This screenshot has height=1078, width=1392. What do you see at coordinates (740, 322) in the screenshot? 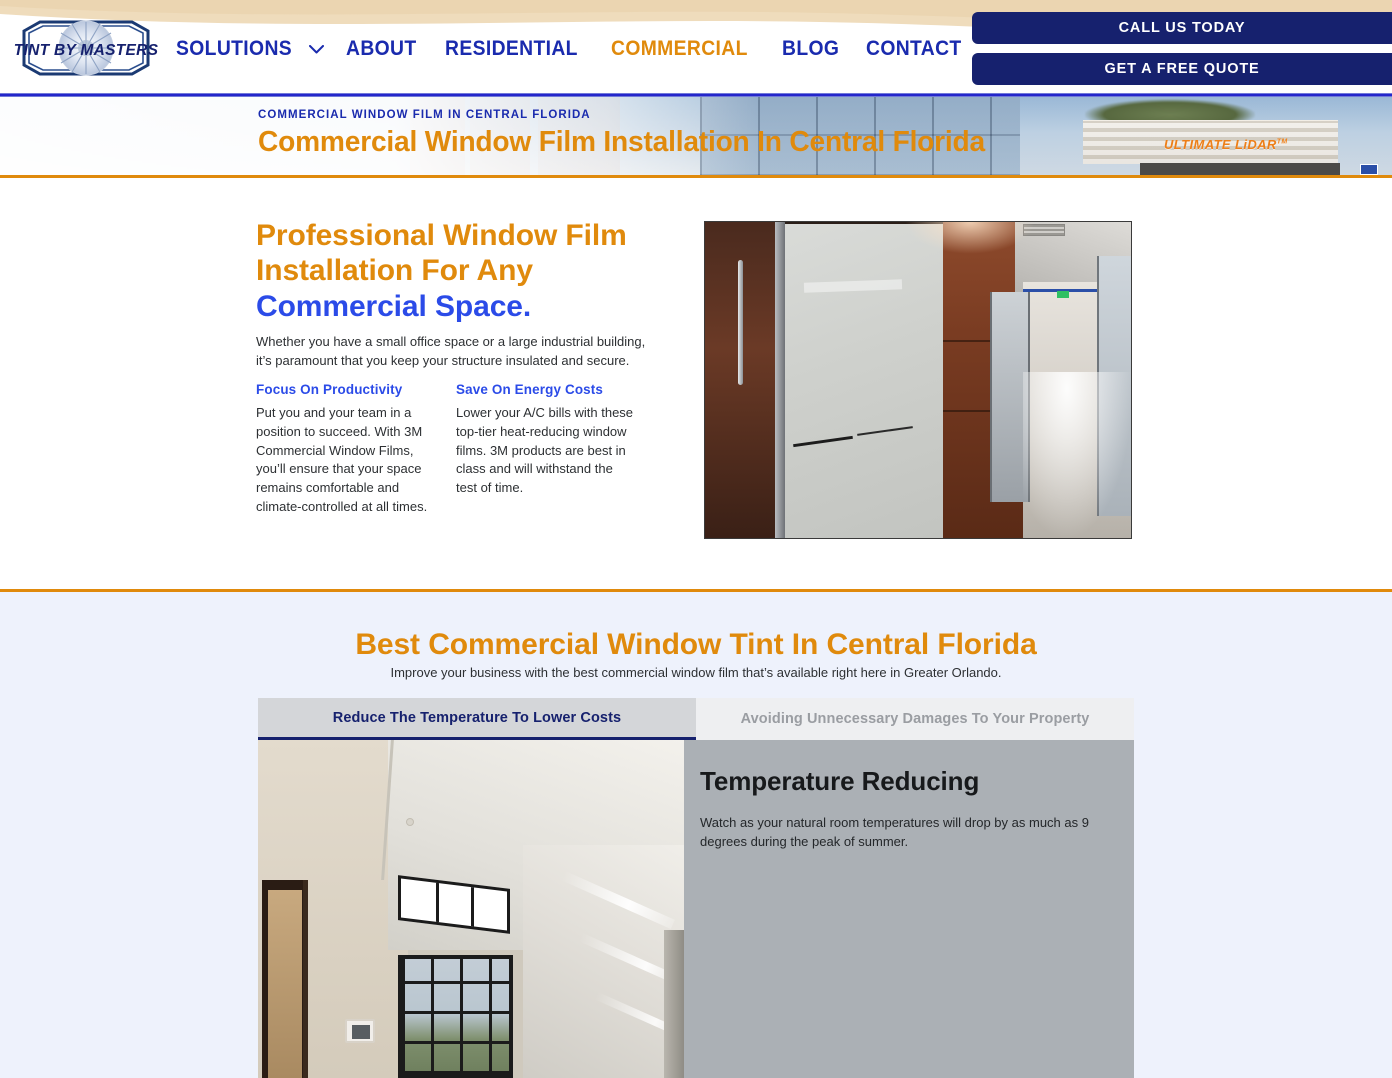
I see `photo-door-handle` at bounding box center [740, 322].